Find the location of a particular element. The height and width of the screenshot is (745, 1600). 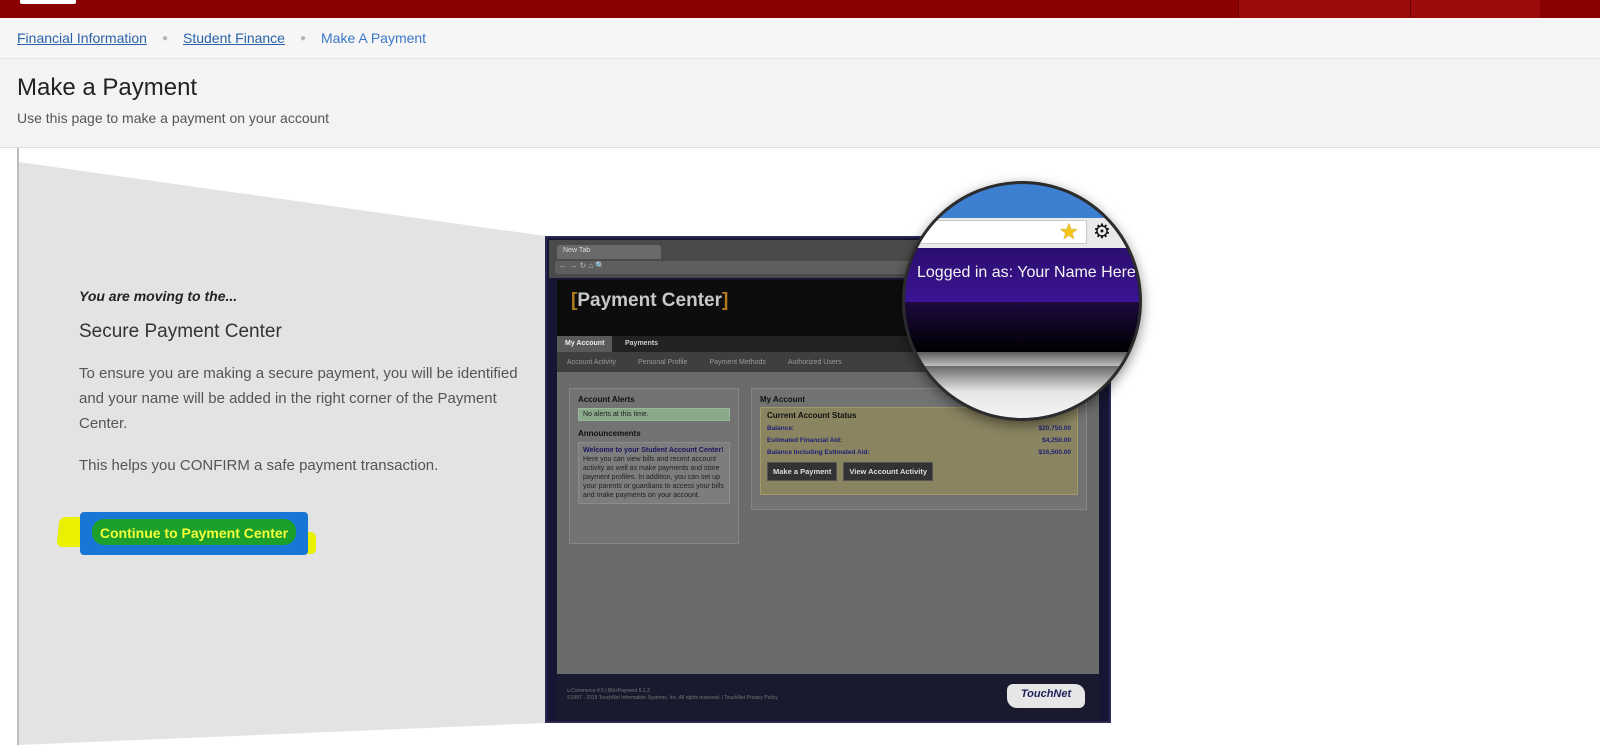

preview-make-payment-button: Make a Payment is located at coordinates (802, 471).